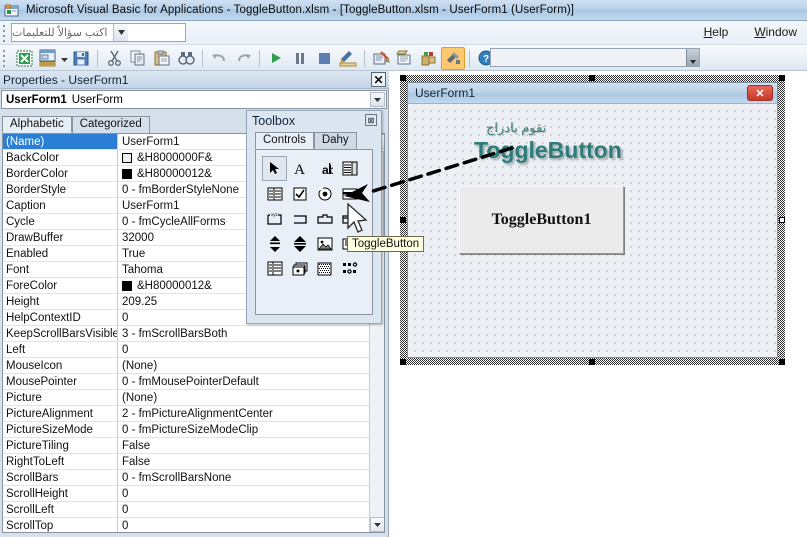 The width and height of the screenshot is (807, 537). Describe the element at coordinates (716, 32) in the screenshot. I see `menu-item-help: Help` at that location.